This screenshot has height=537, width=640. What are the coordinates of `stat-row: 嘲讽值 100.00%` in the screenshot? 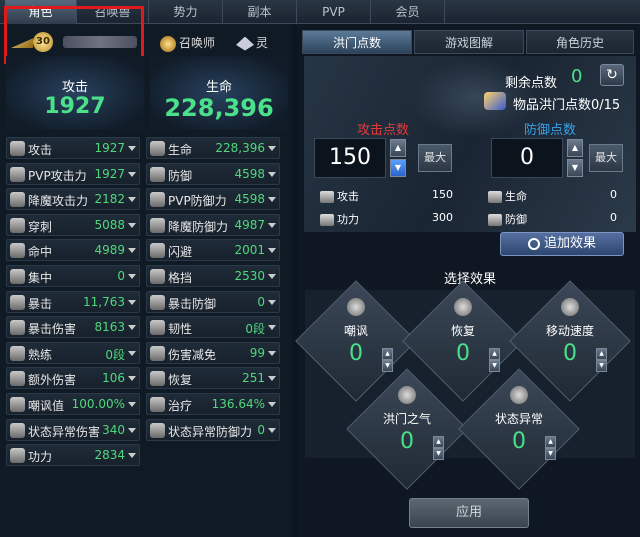 It's located at (73, 404).